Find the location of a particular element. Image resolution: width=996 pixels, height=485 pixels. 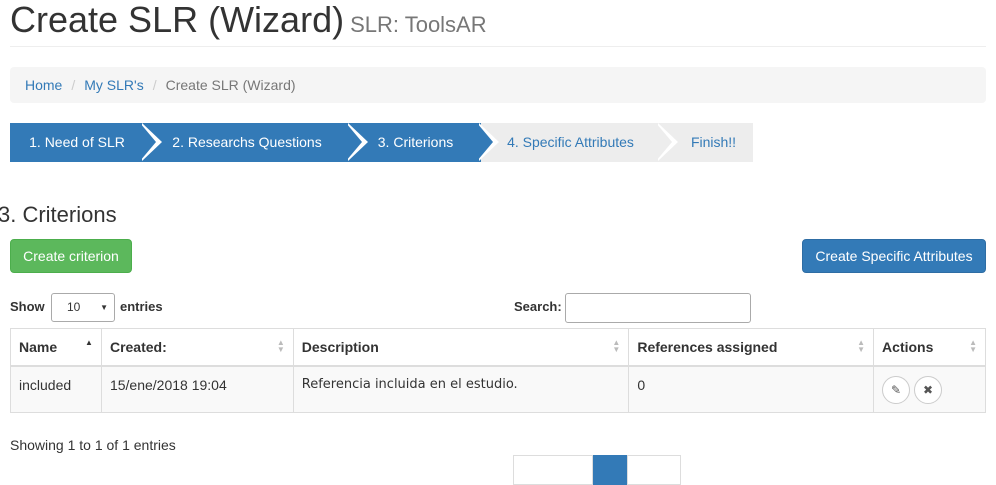

cell-name: included is located at coordinates (56, 389).